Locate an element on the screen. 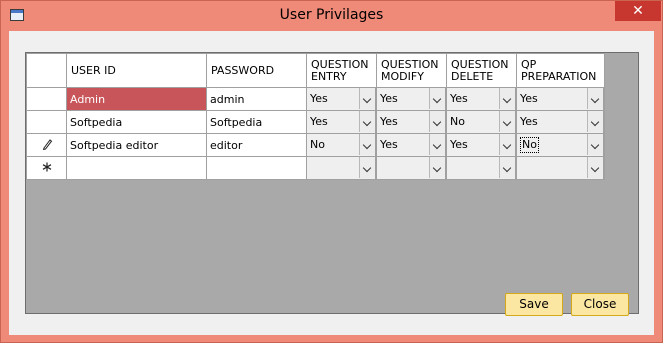  table-row: Softpedia editor editor No Yes Yes No is located at coordinates (315, 145).